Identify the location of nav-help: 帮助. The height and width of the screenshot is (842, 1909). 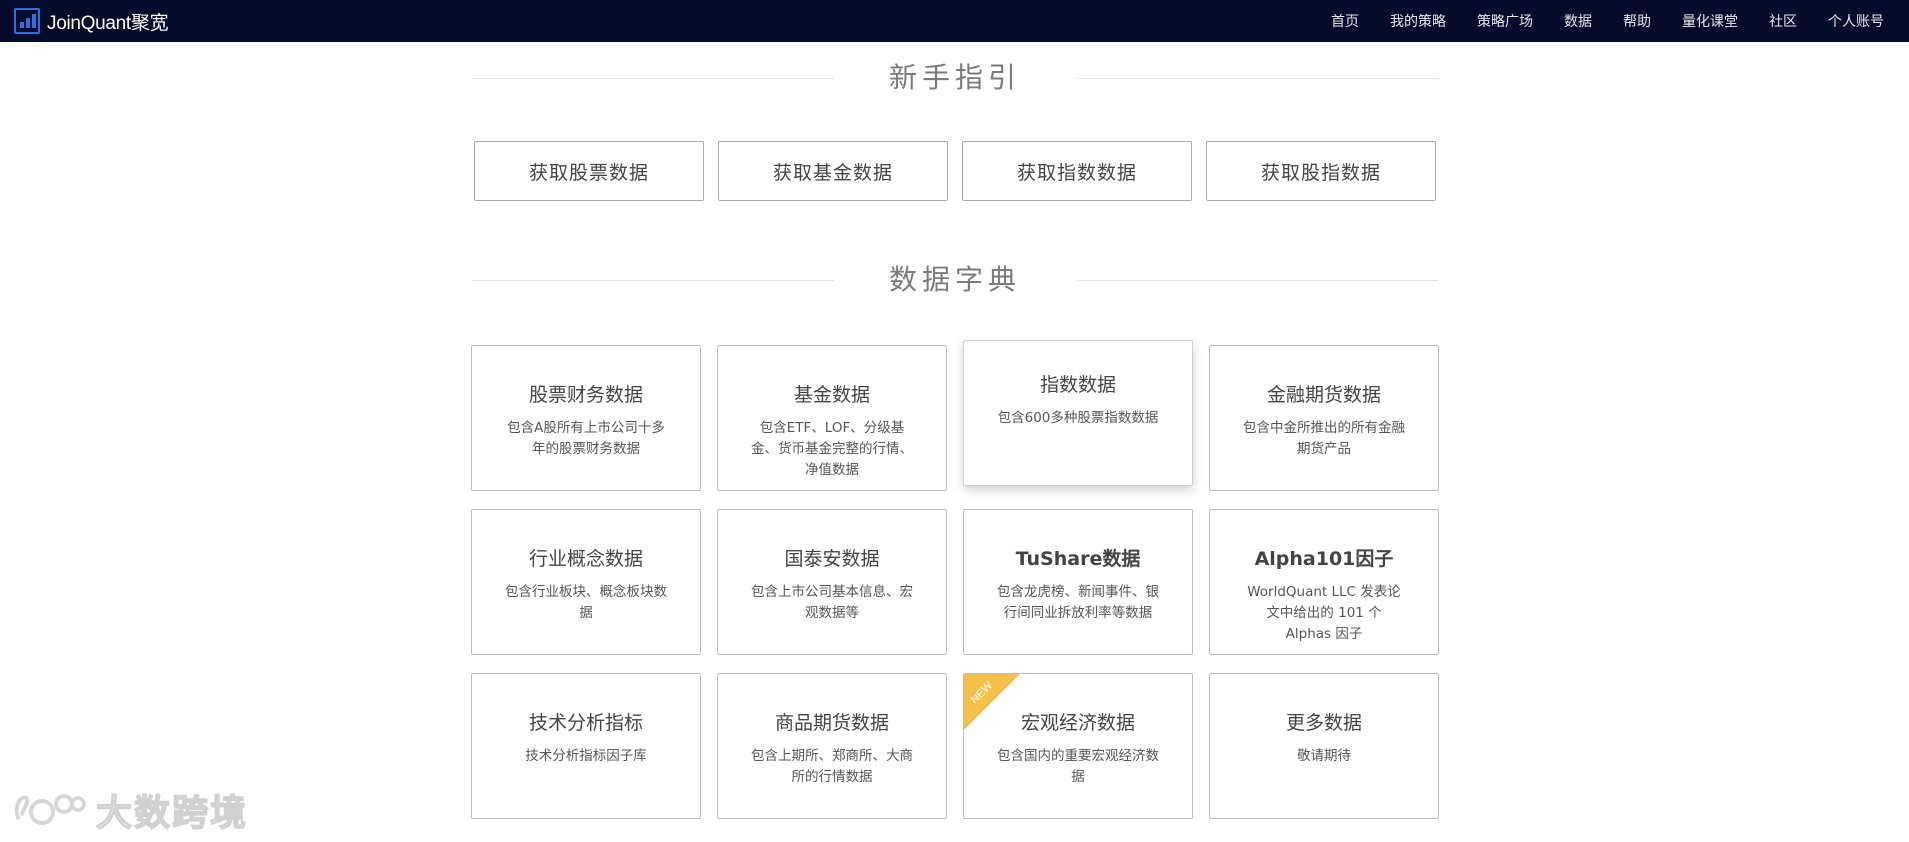
(1637, 21).